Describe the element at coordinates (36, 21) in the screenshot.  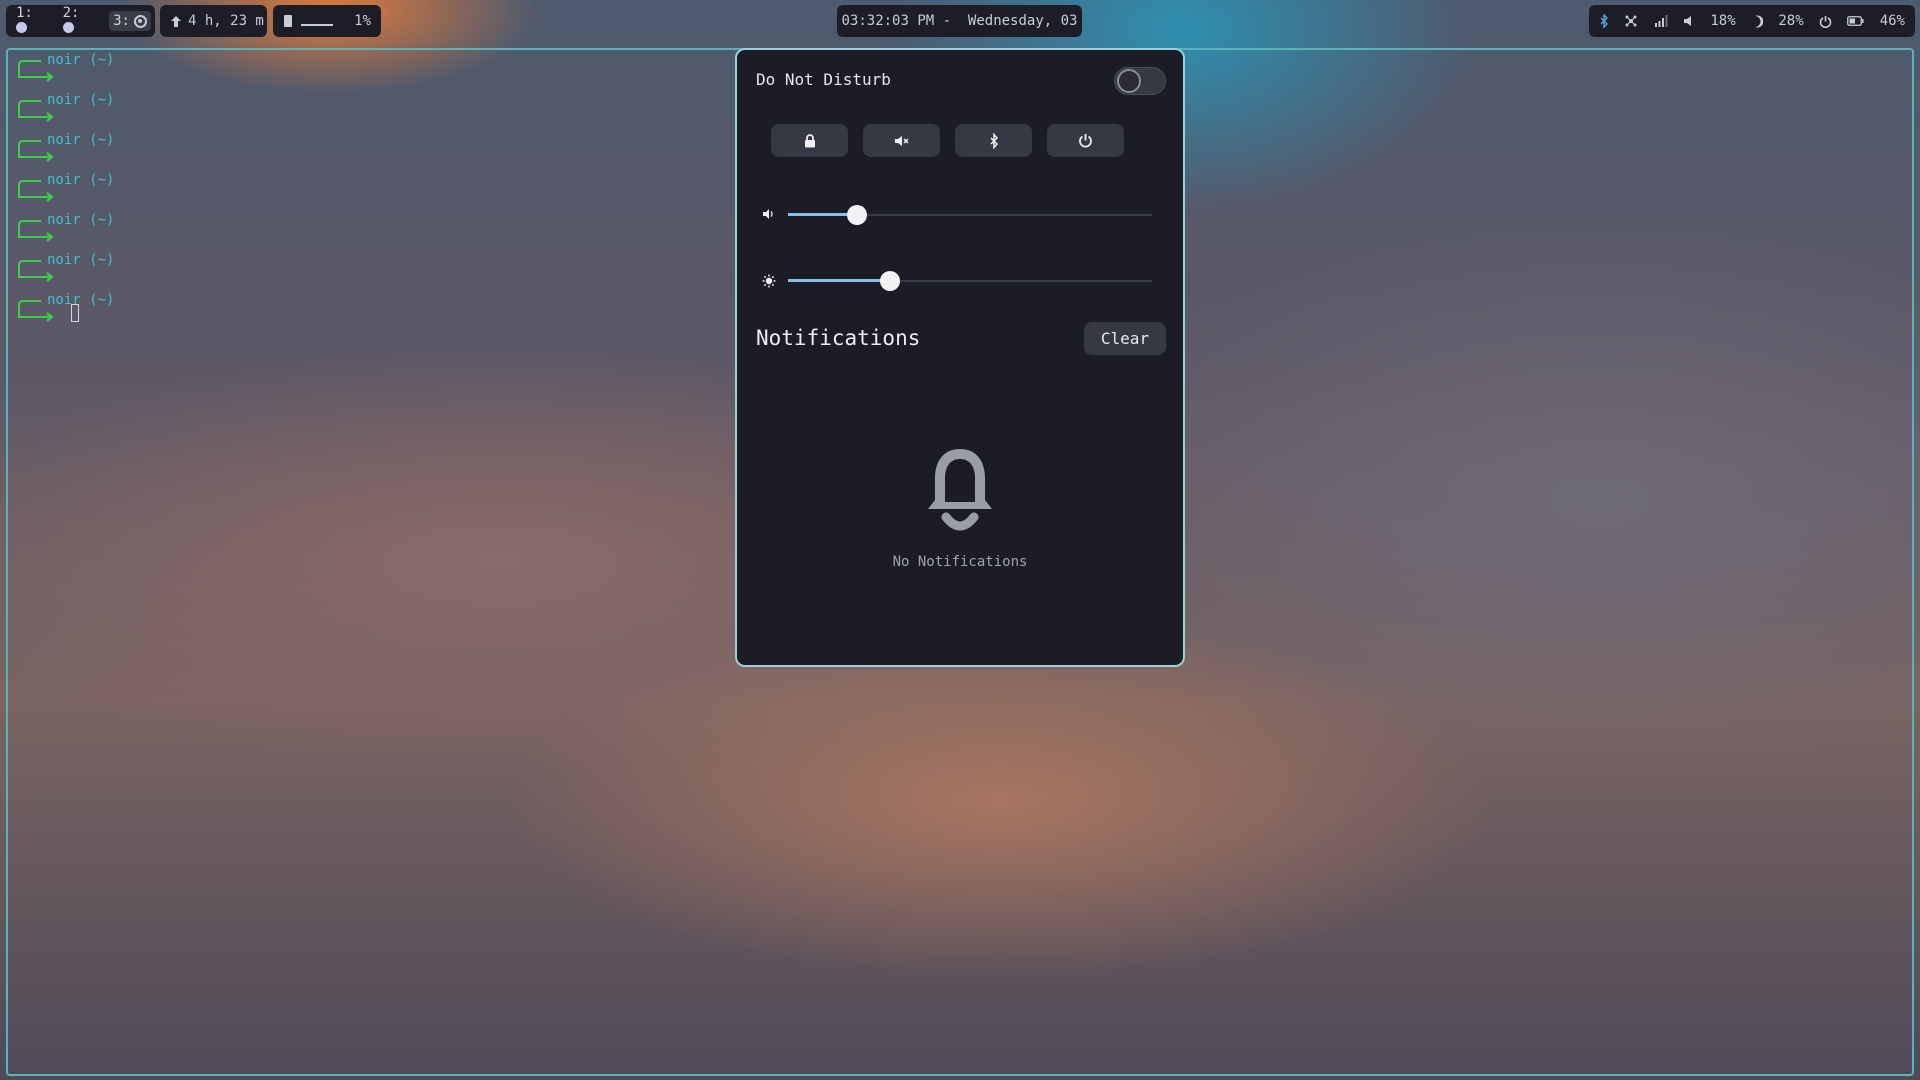
I see `workspace-1: 1:` at that location.